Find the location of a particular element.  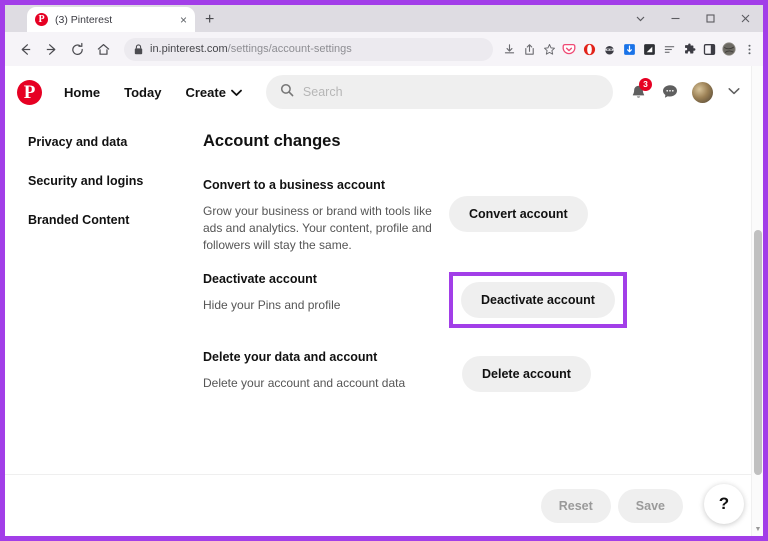

downloads-icon is located at coordinates (509, 49).